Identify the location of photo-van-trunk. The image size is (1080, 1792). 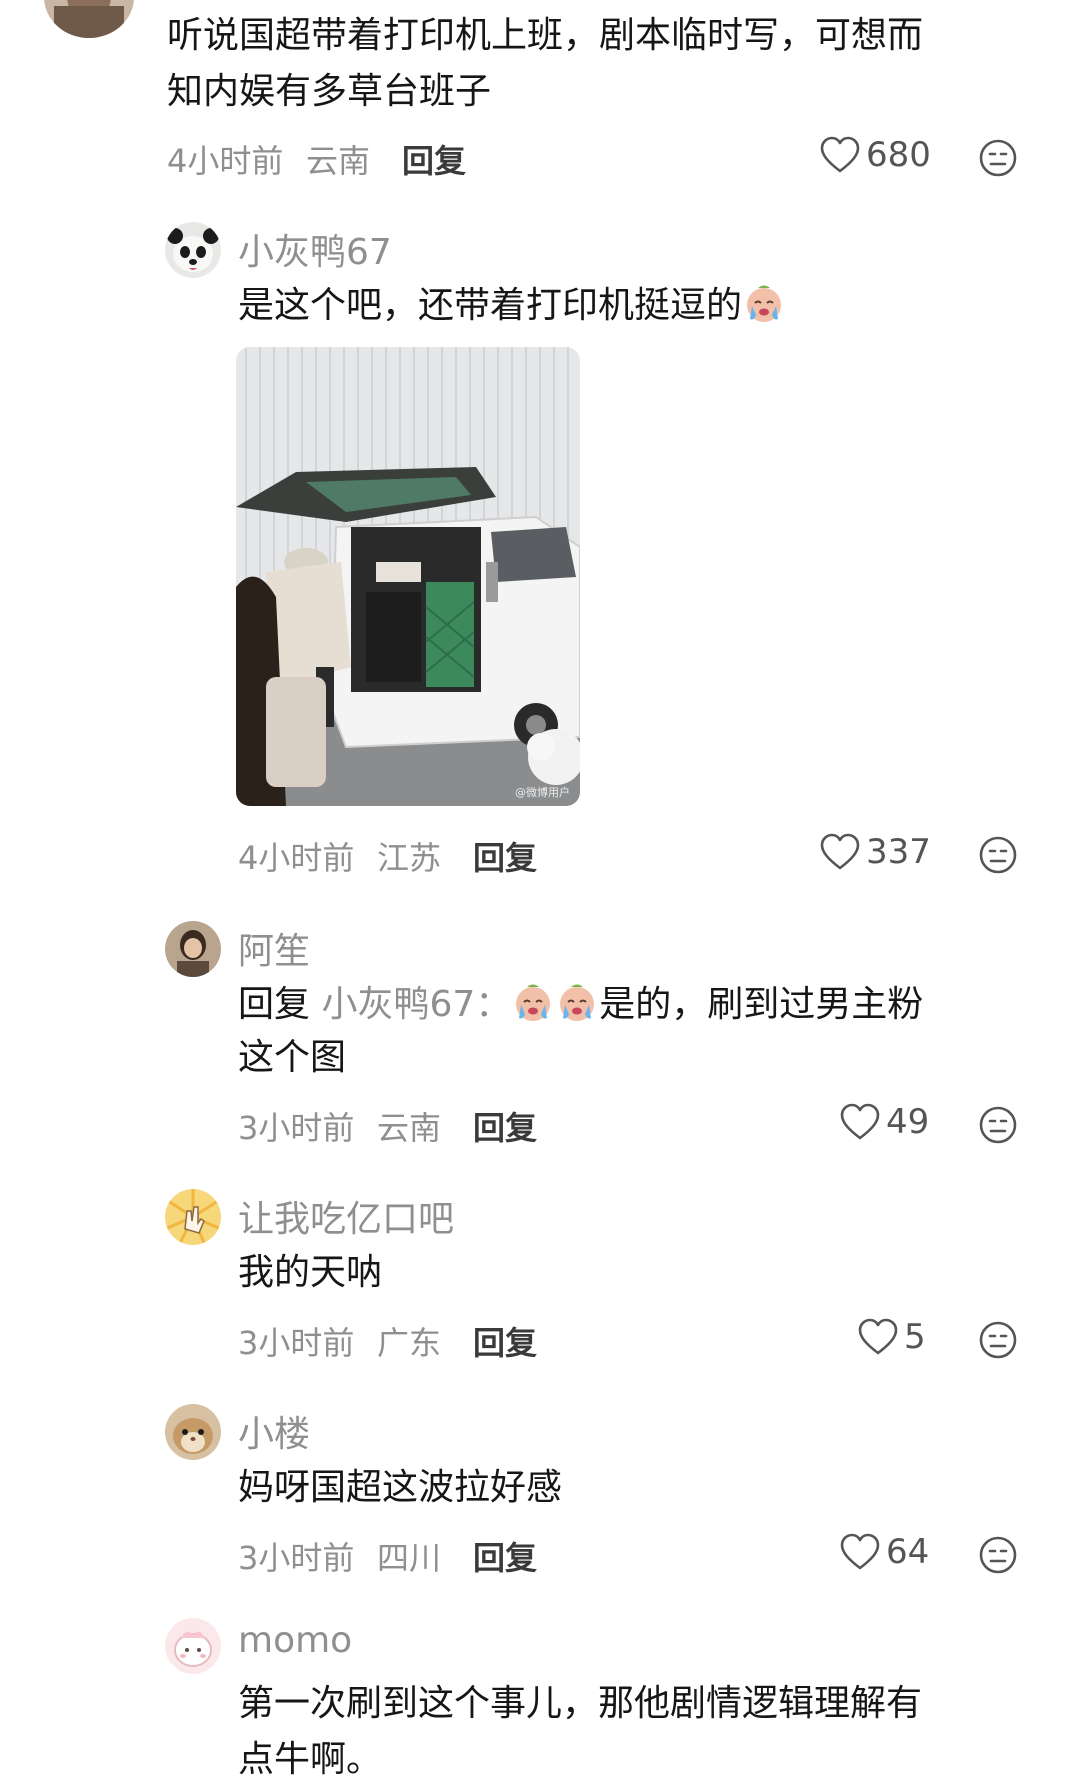
(408, 576).